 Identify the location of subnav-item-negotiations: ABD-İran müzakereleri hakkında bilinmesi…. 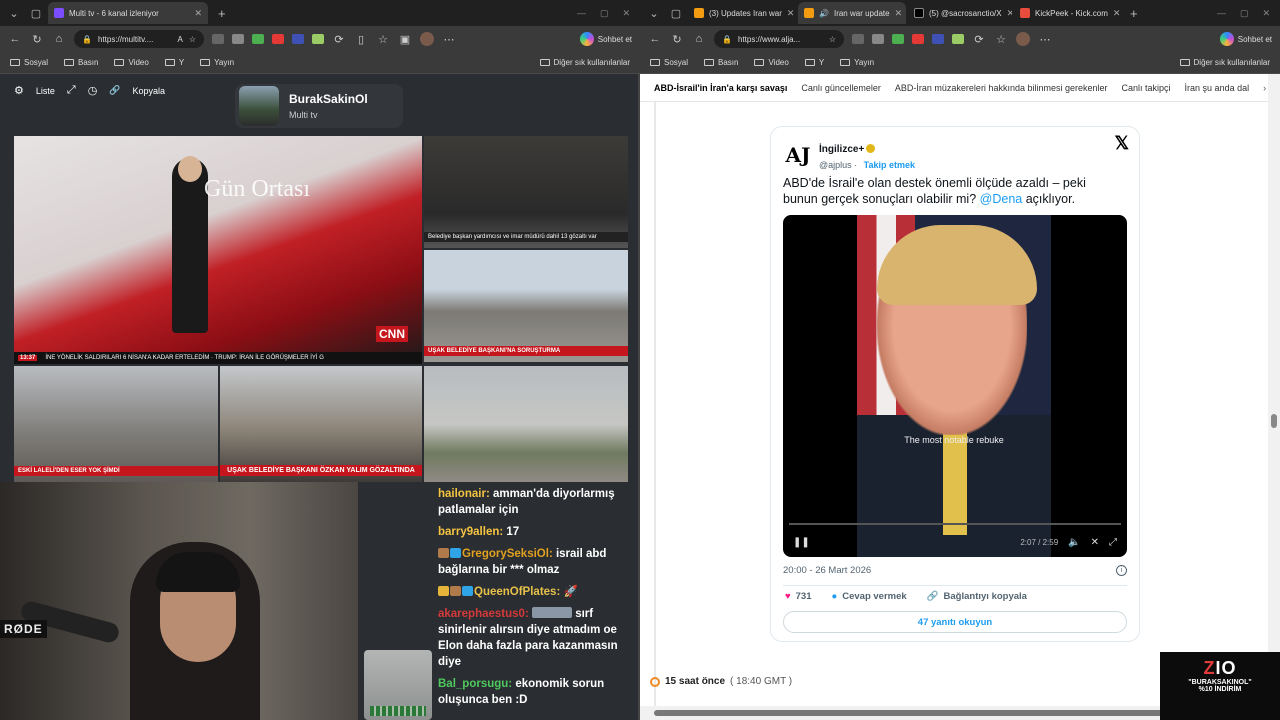
(1001, 88).